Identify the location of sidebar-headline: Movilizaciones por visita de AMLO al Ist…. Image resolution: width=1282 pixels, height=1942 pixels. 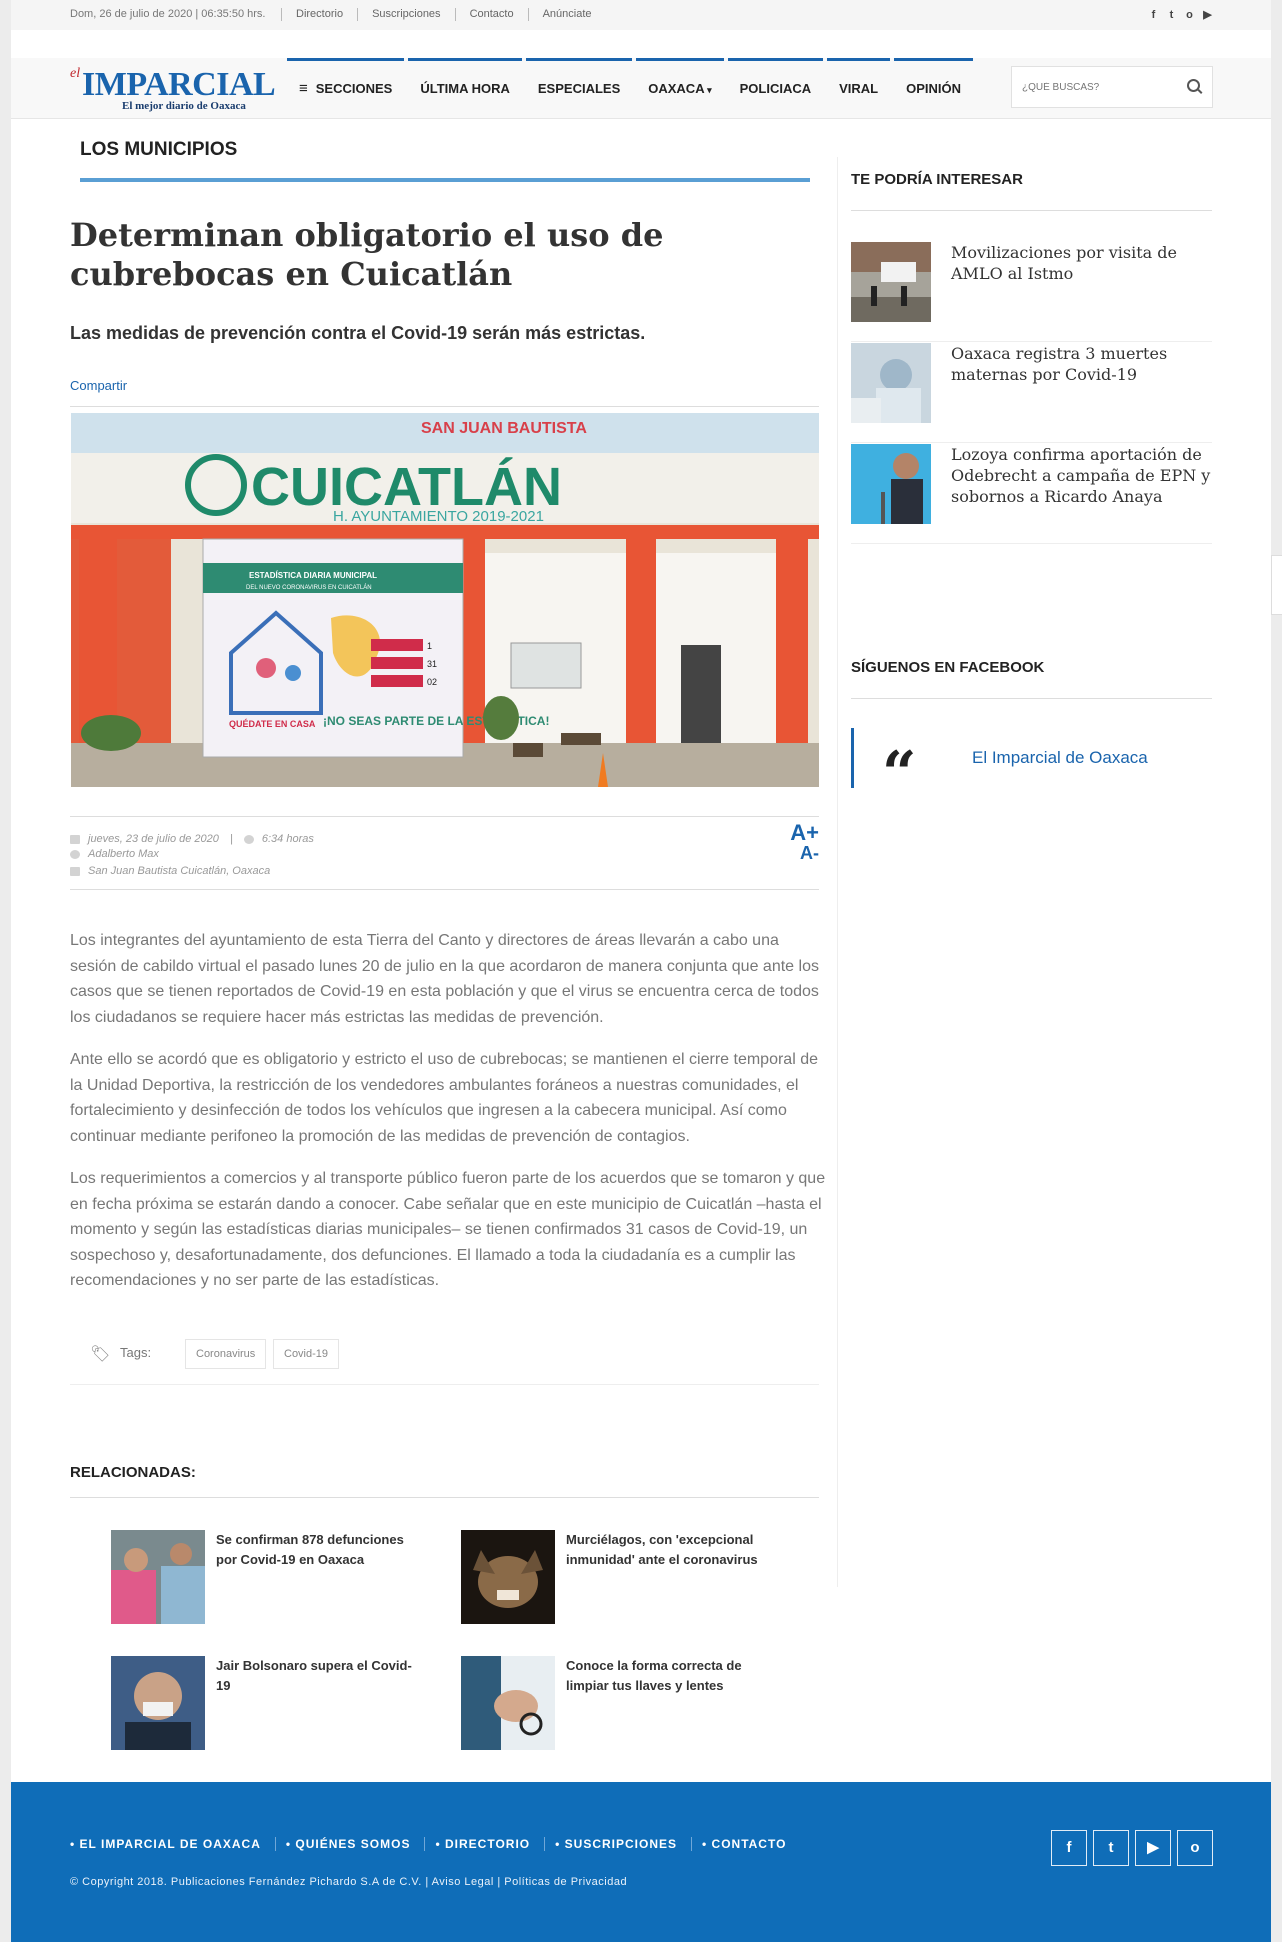
(1083, 263).